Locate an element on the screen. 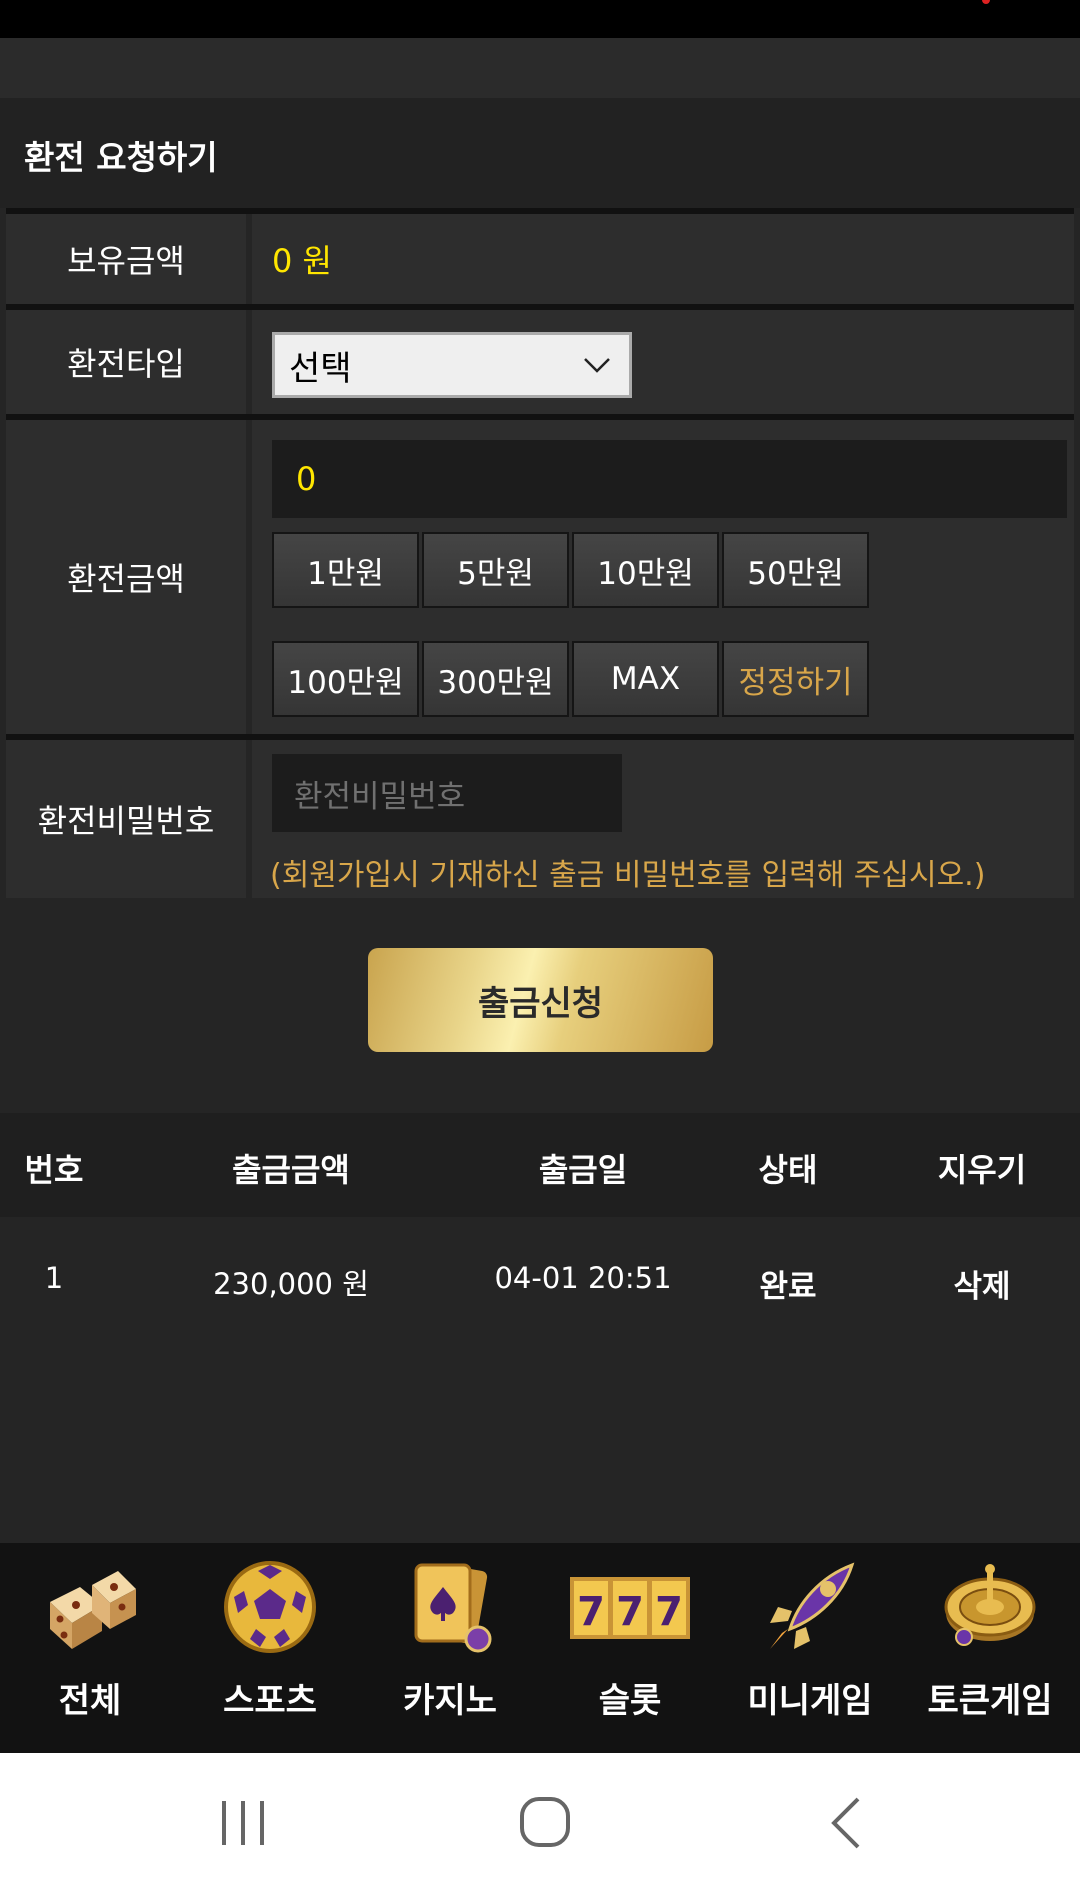 This screenshot has width=1080, height=1896. nav-label-casino: 카지노 is located at coordinates (450, 1701).